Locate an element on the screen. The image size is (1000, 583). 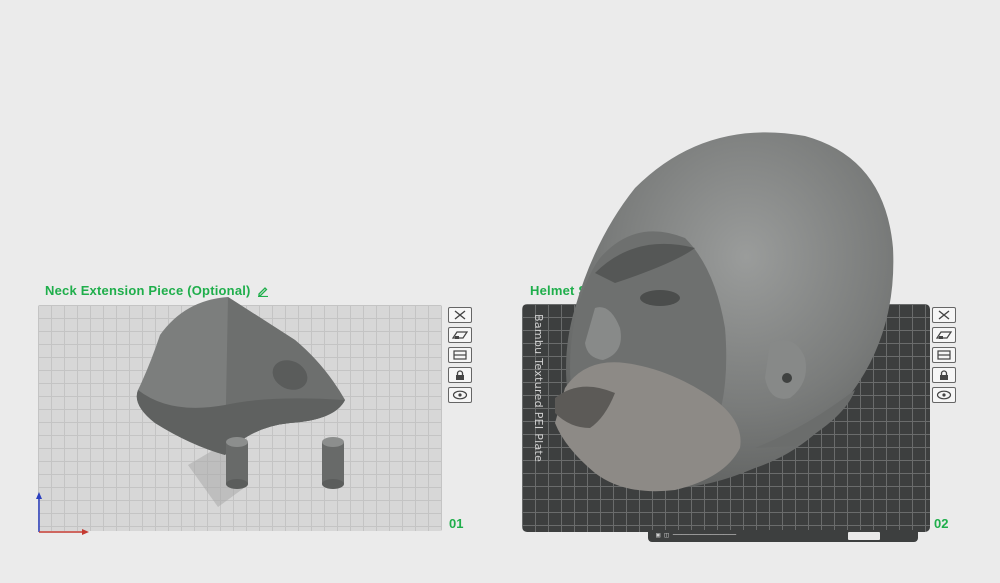
plate-tab-text: ▣ ◫ ─────────────── is located at coordinates (696, 535).